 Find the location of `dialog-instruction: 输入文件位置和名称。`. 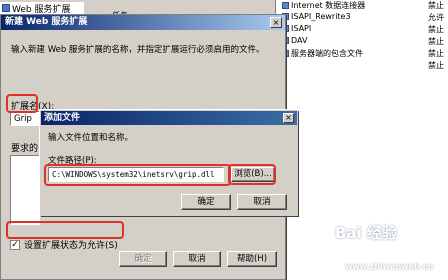

dialog-instruction: 输入文件位置和名称。 is located at coordinates (91, 138).